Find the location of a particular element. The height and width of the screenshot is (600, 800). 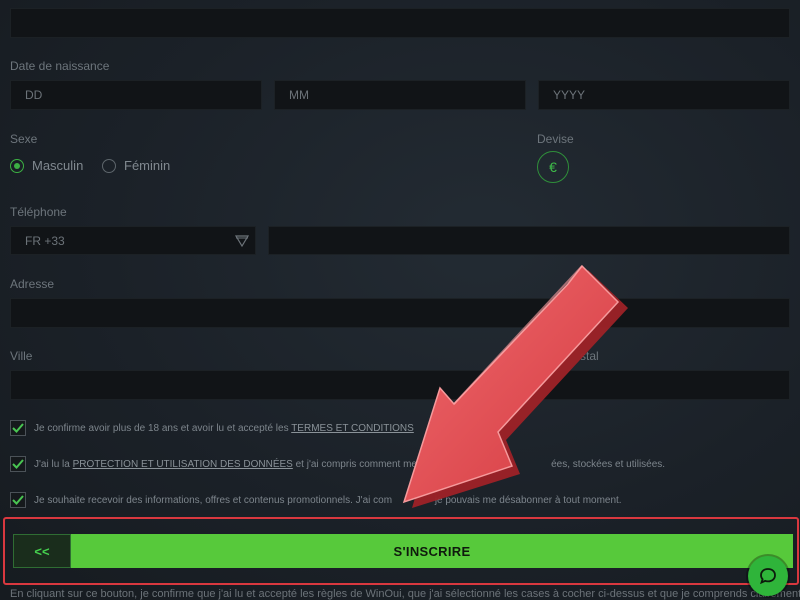

city-label: Ville is located at coordinates (21, 356).